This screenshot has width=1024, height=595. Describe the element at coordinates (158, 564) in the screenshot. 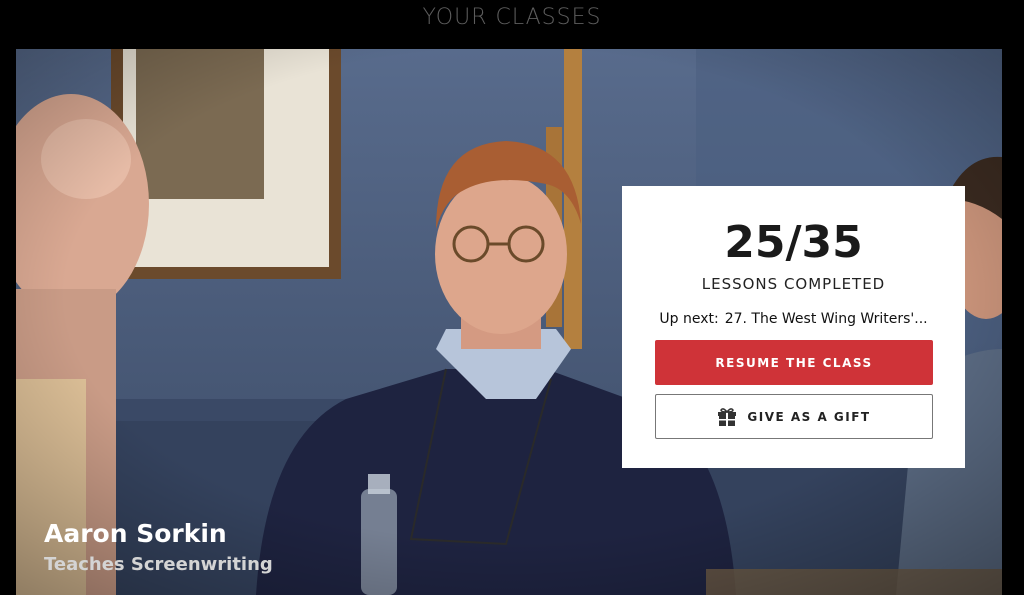

I see `course-title: Teaches Screenwriting` at that location.